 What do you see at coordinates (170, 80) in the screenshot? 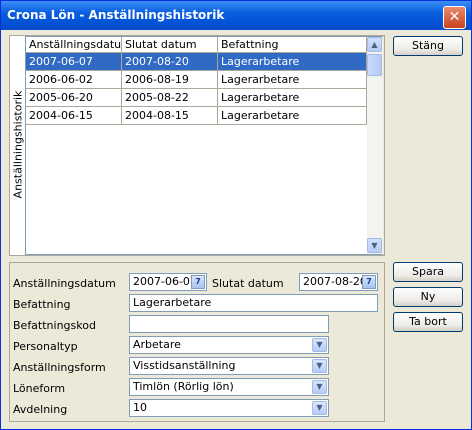
I see `cell-end-date: 2006-08-19` at bounding box center [170, 80].